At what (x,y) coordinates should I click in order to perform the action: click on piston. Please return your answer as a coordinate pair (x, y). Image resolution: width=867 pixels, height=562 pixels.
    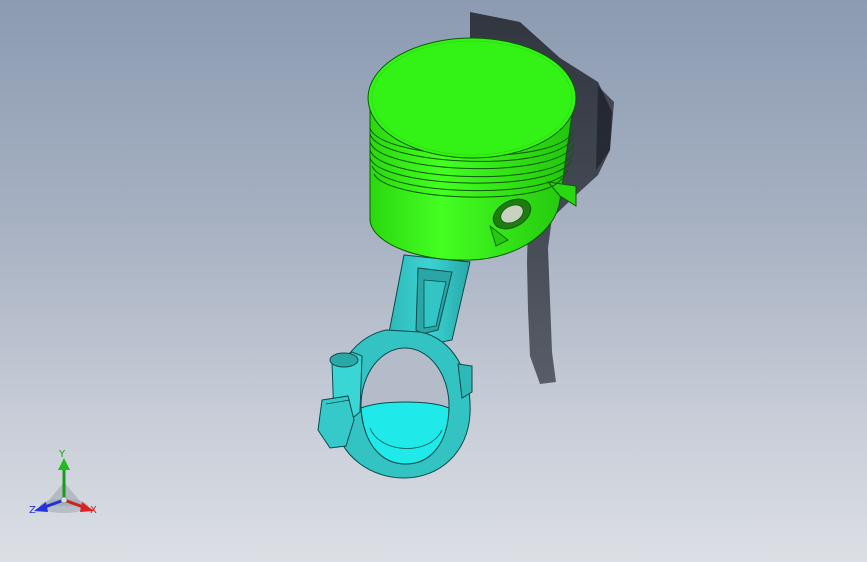
    Looking at the image, I should click on (472, 149).